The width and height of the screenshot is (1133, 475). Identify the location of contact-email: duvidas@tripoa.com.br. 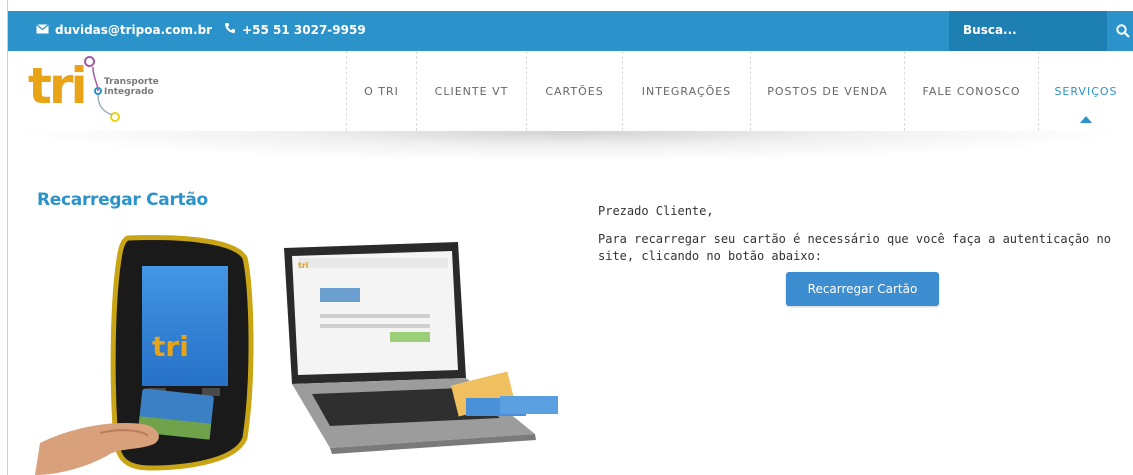
(133, 30).